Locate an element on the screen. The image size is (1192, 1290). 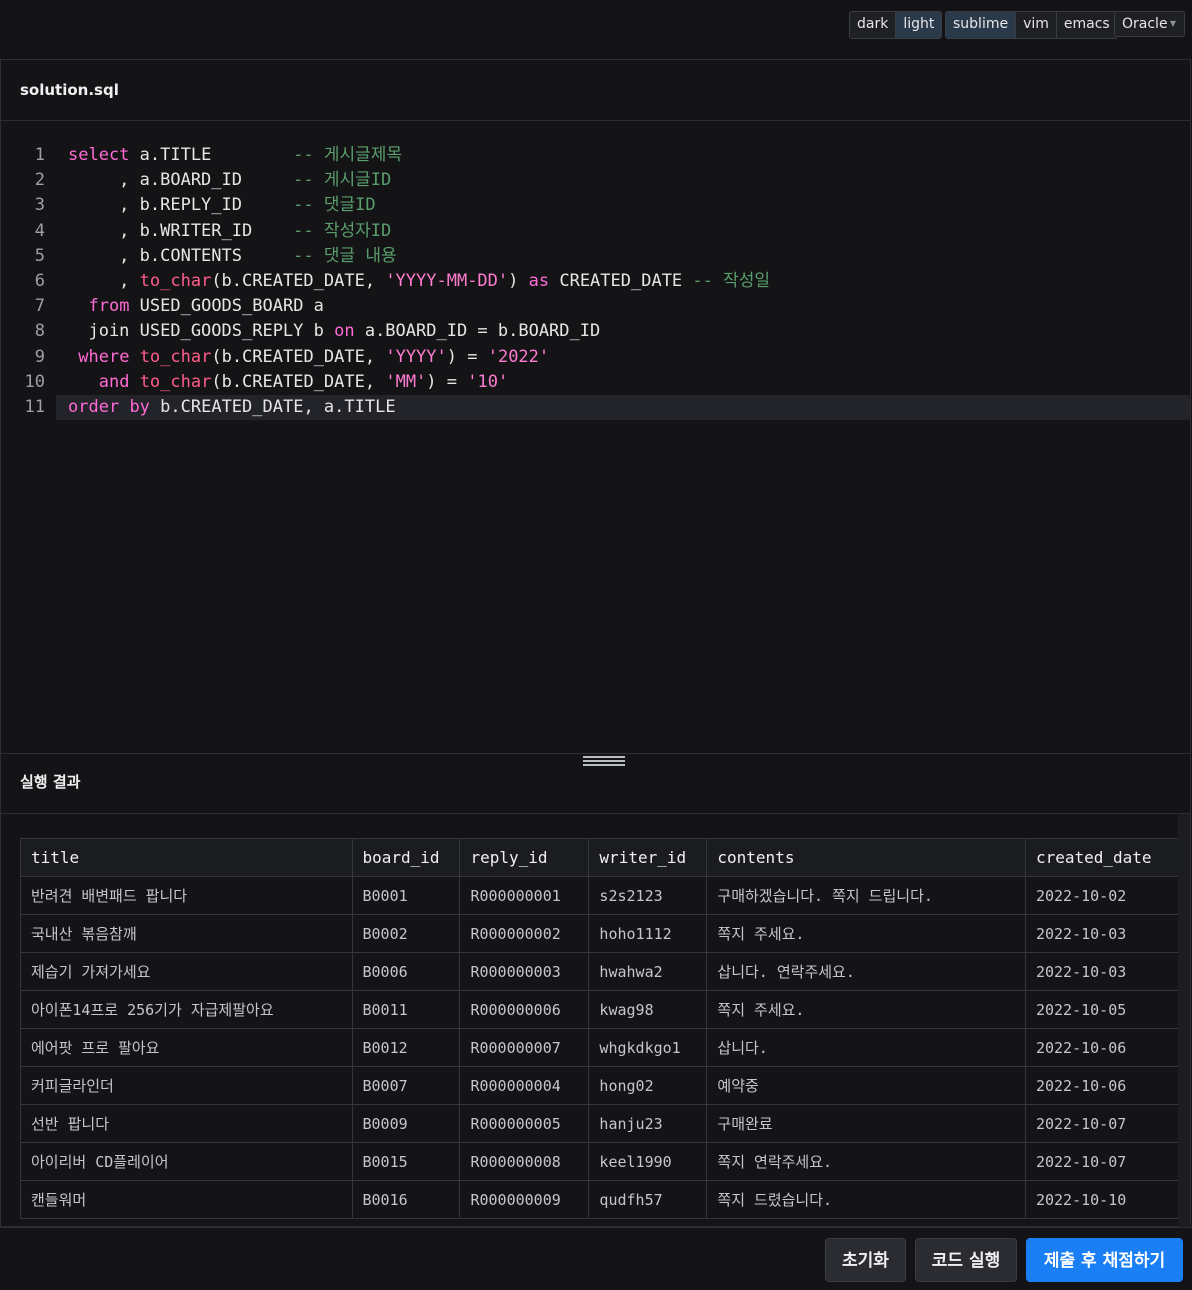
table-cell: qudfh57 is located at coordinates (648, 1199).